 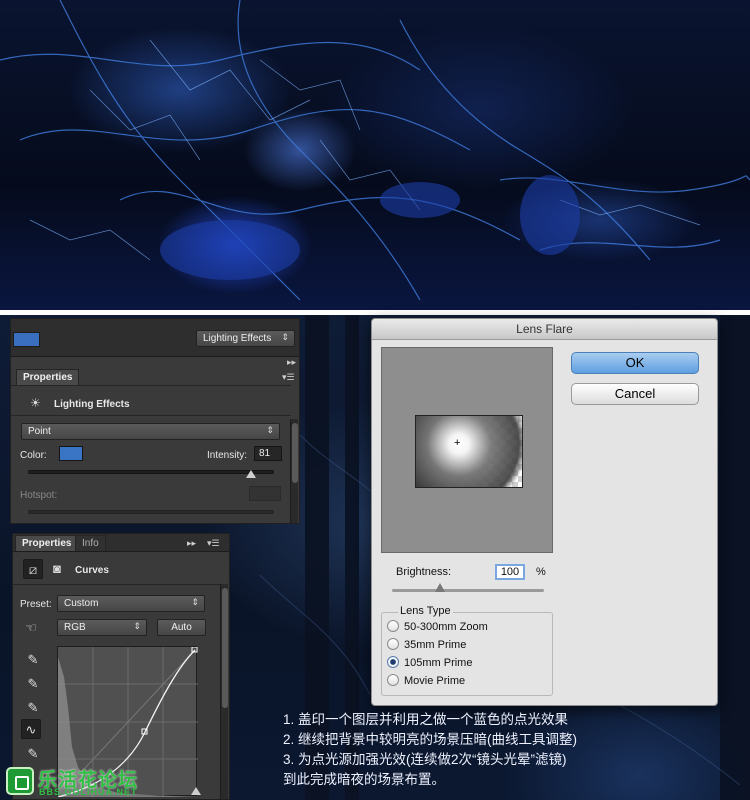 I want to click on brightness-slider, so click(x=468, y=590).